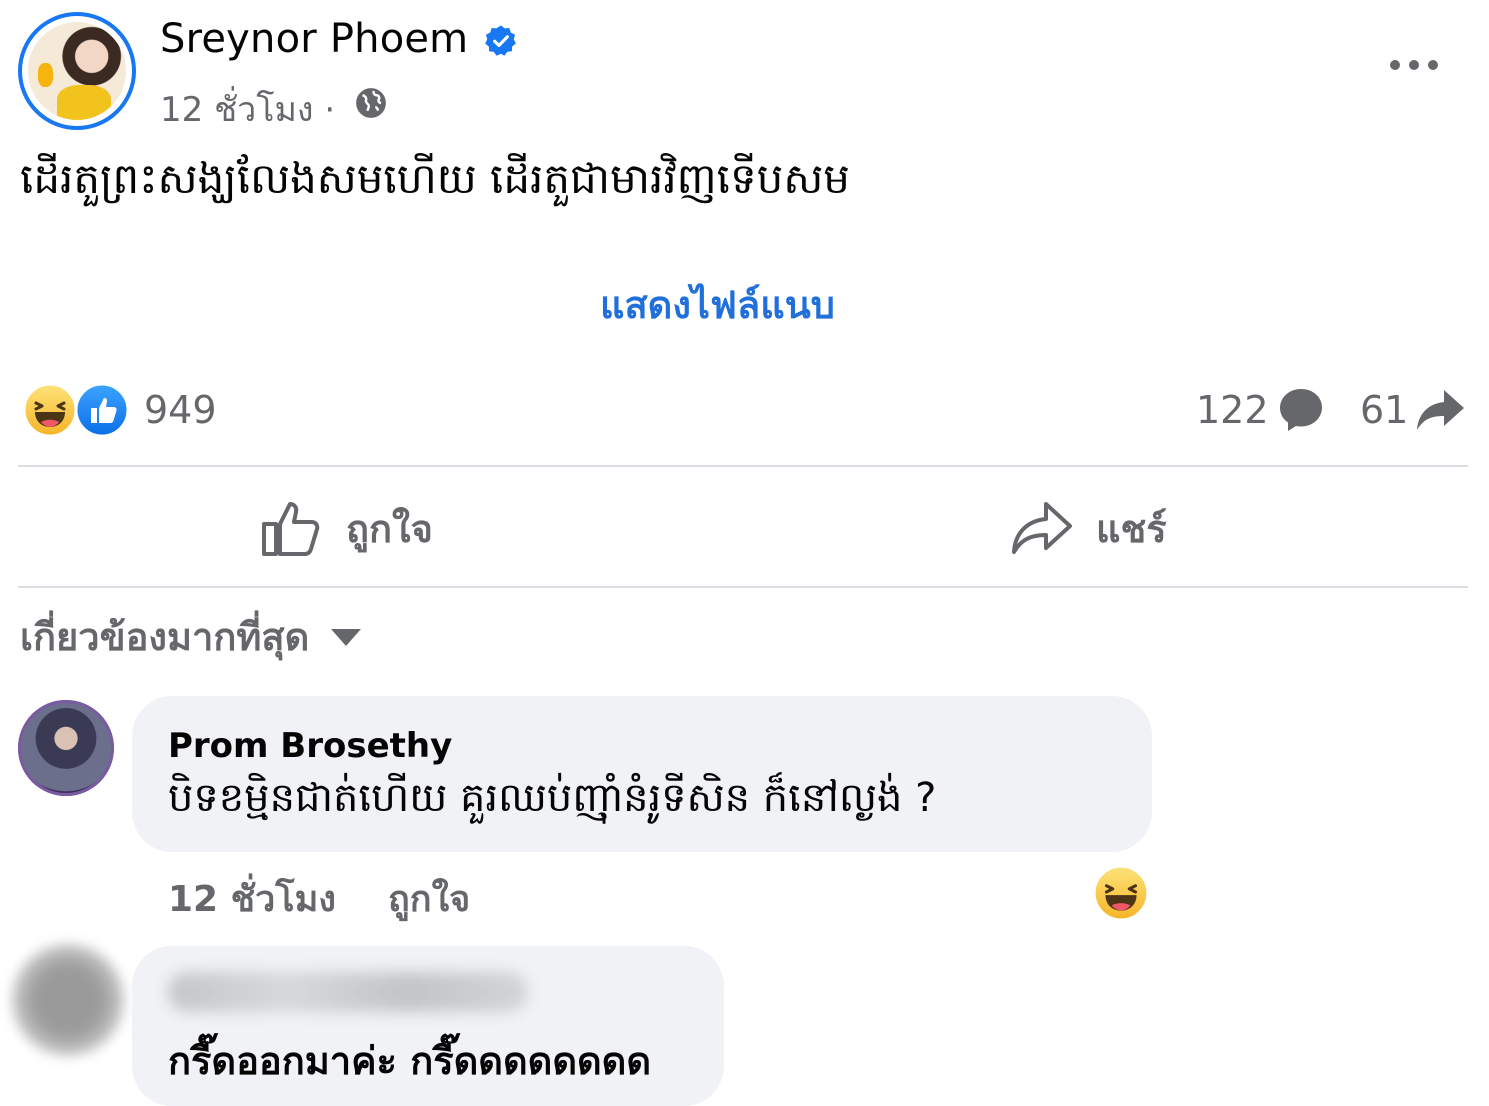  I want to click on caret-down-icon, so click(346, 637).